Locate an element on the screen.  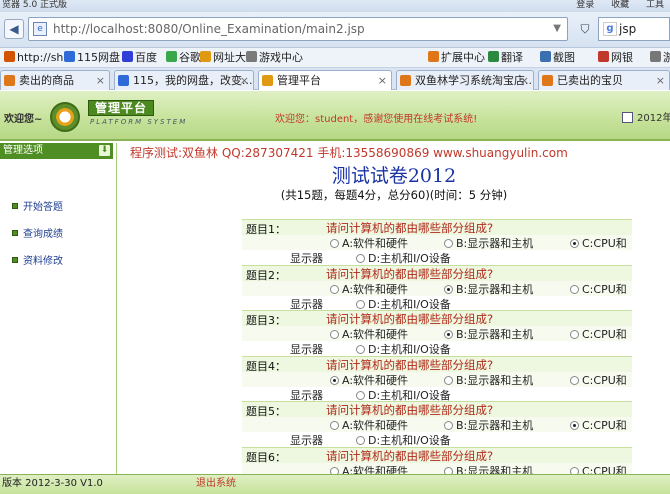
back-button: ◀ is located at coordinates (14, 29).